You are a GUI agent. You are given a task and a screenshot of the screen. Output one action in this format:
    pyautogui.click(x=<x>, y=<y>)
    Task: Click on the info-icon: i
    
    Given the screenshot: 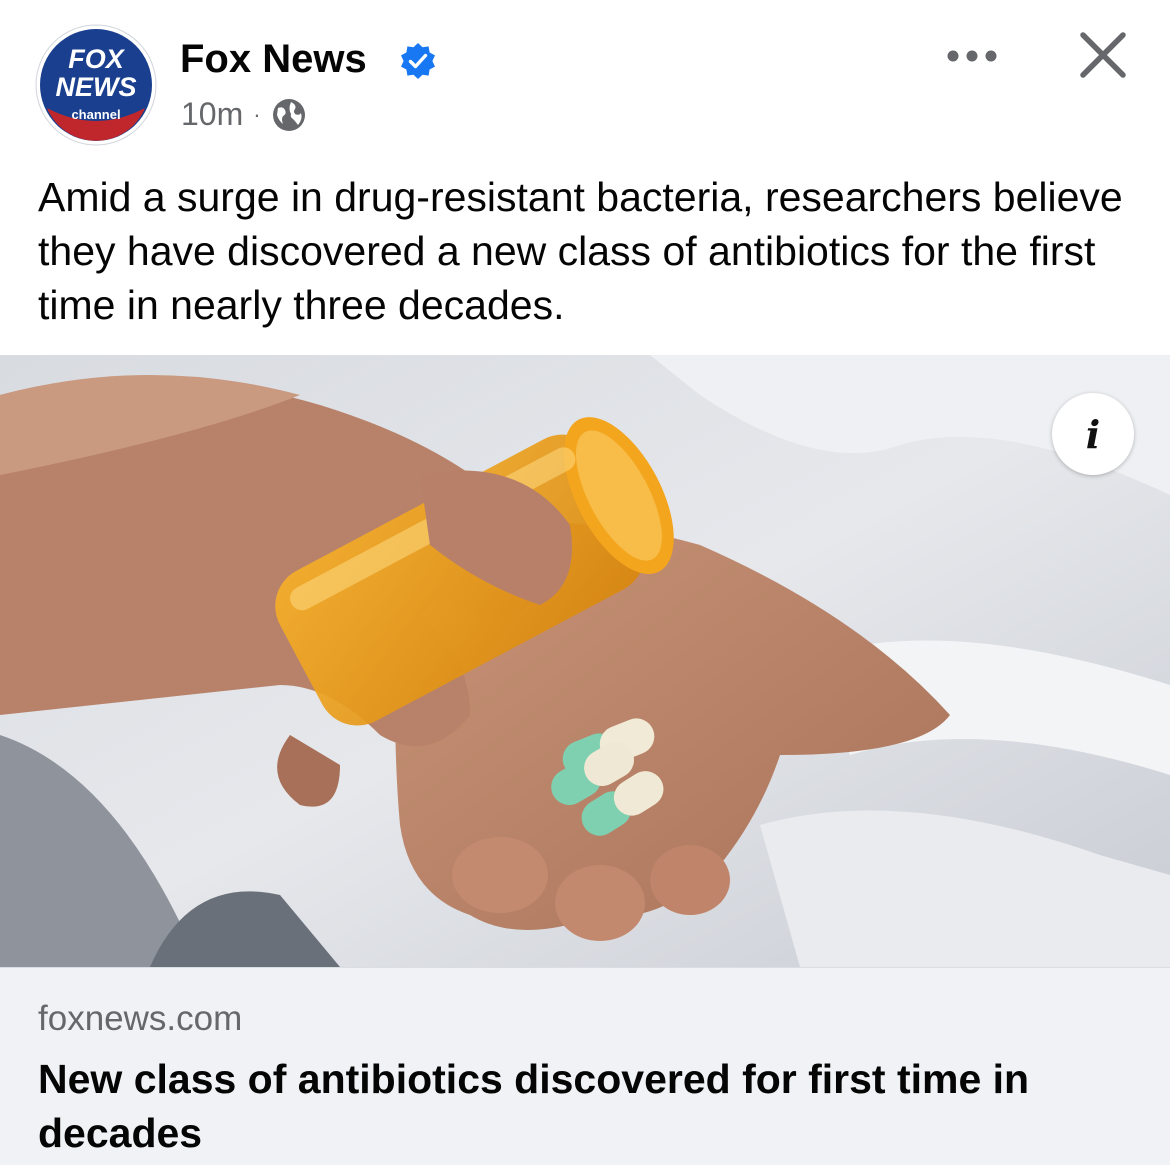 What is the action you would take?
    pyautogui.click(x=1093, y=434)
    